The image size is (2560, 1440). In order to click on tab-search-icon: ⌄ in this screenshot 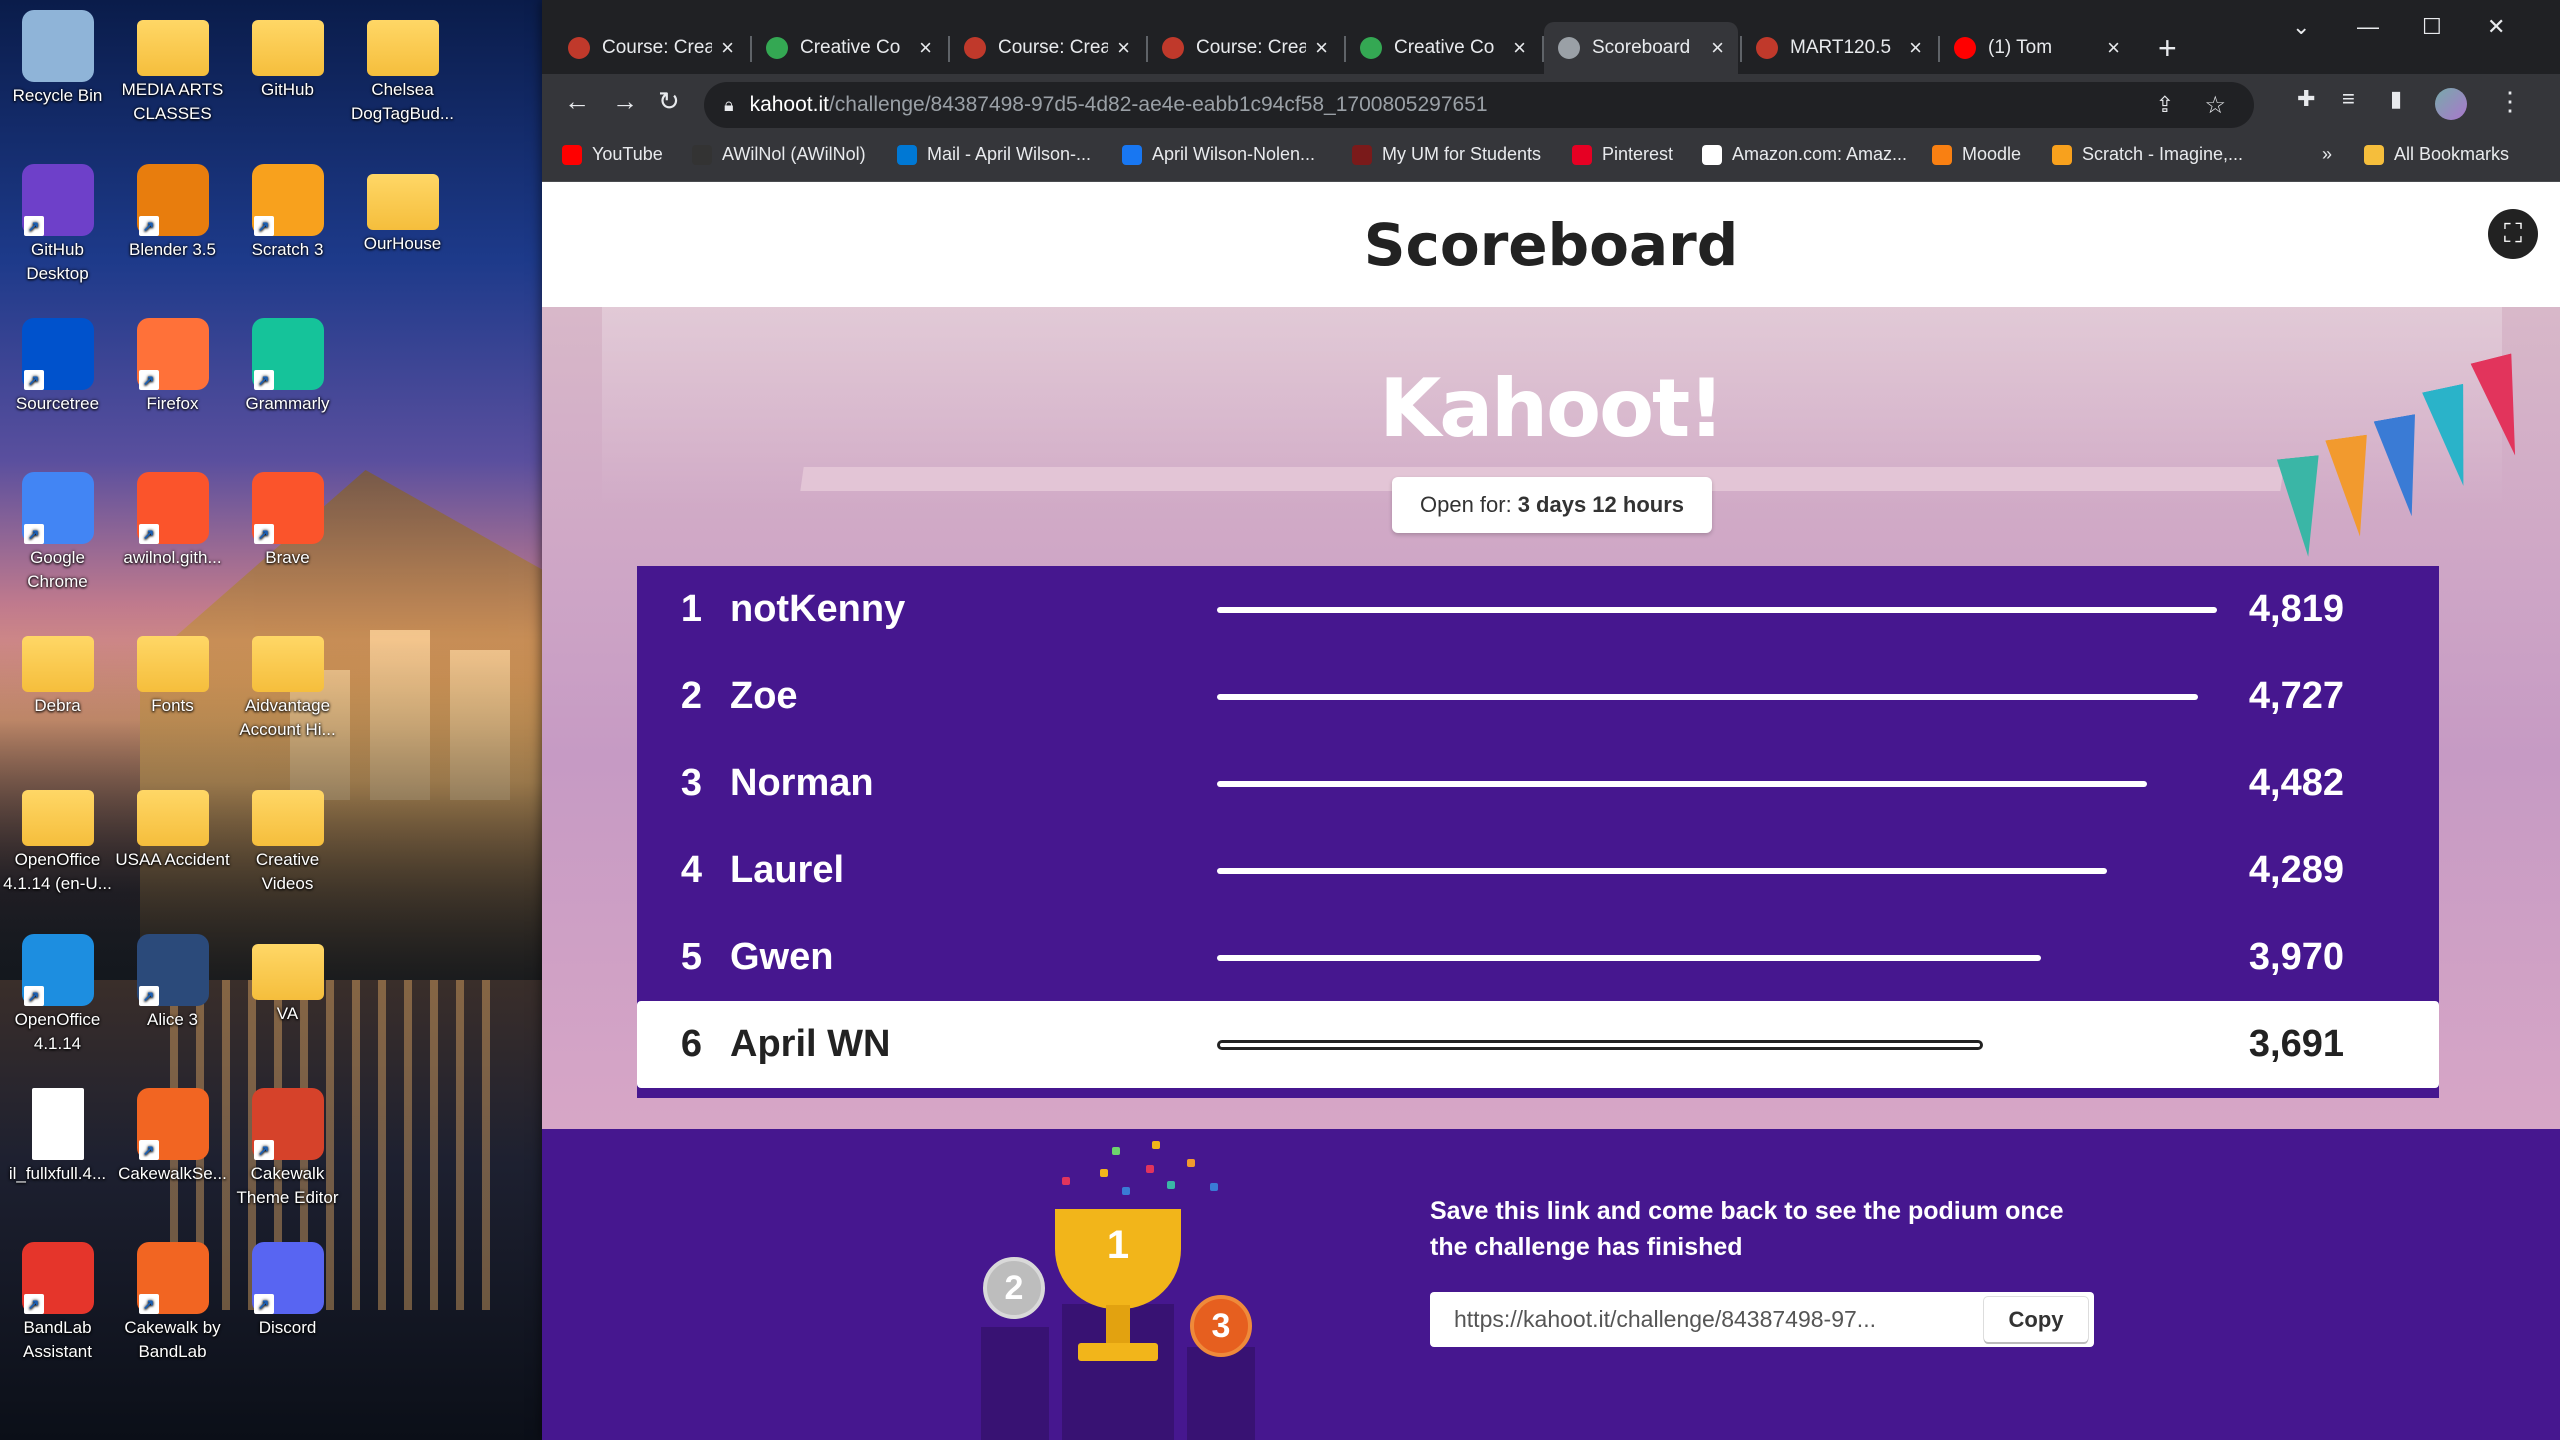, I will do `click(2301, 27)`.